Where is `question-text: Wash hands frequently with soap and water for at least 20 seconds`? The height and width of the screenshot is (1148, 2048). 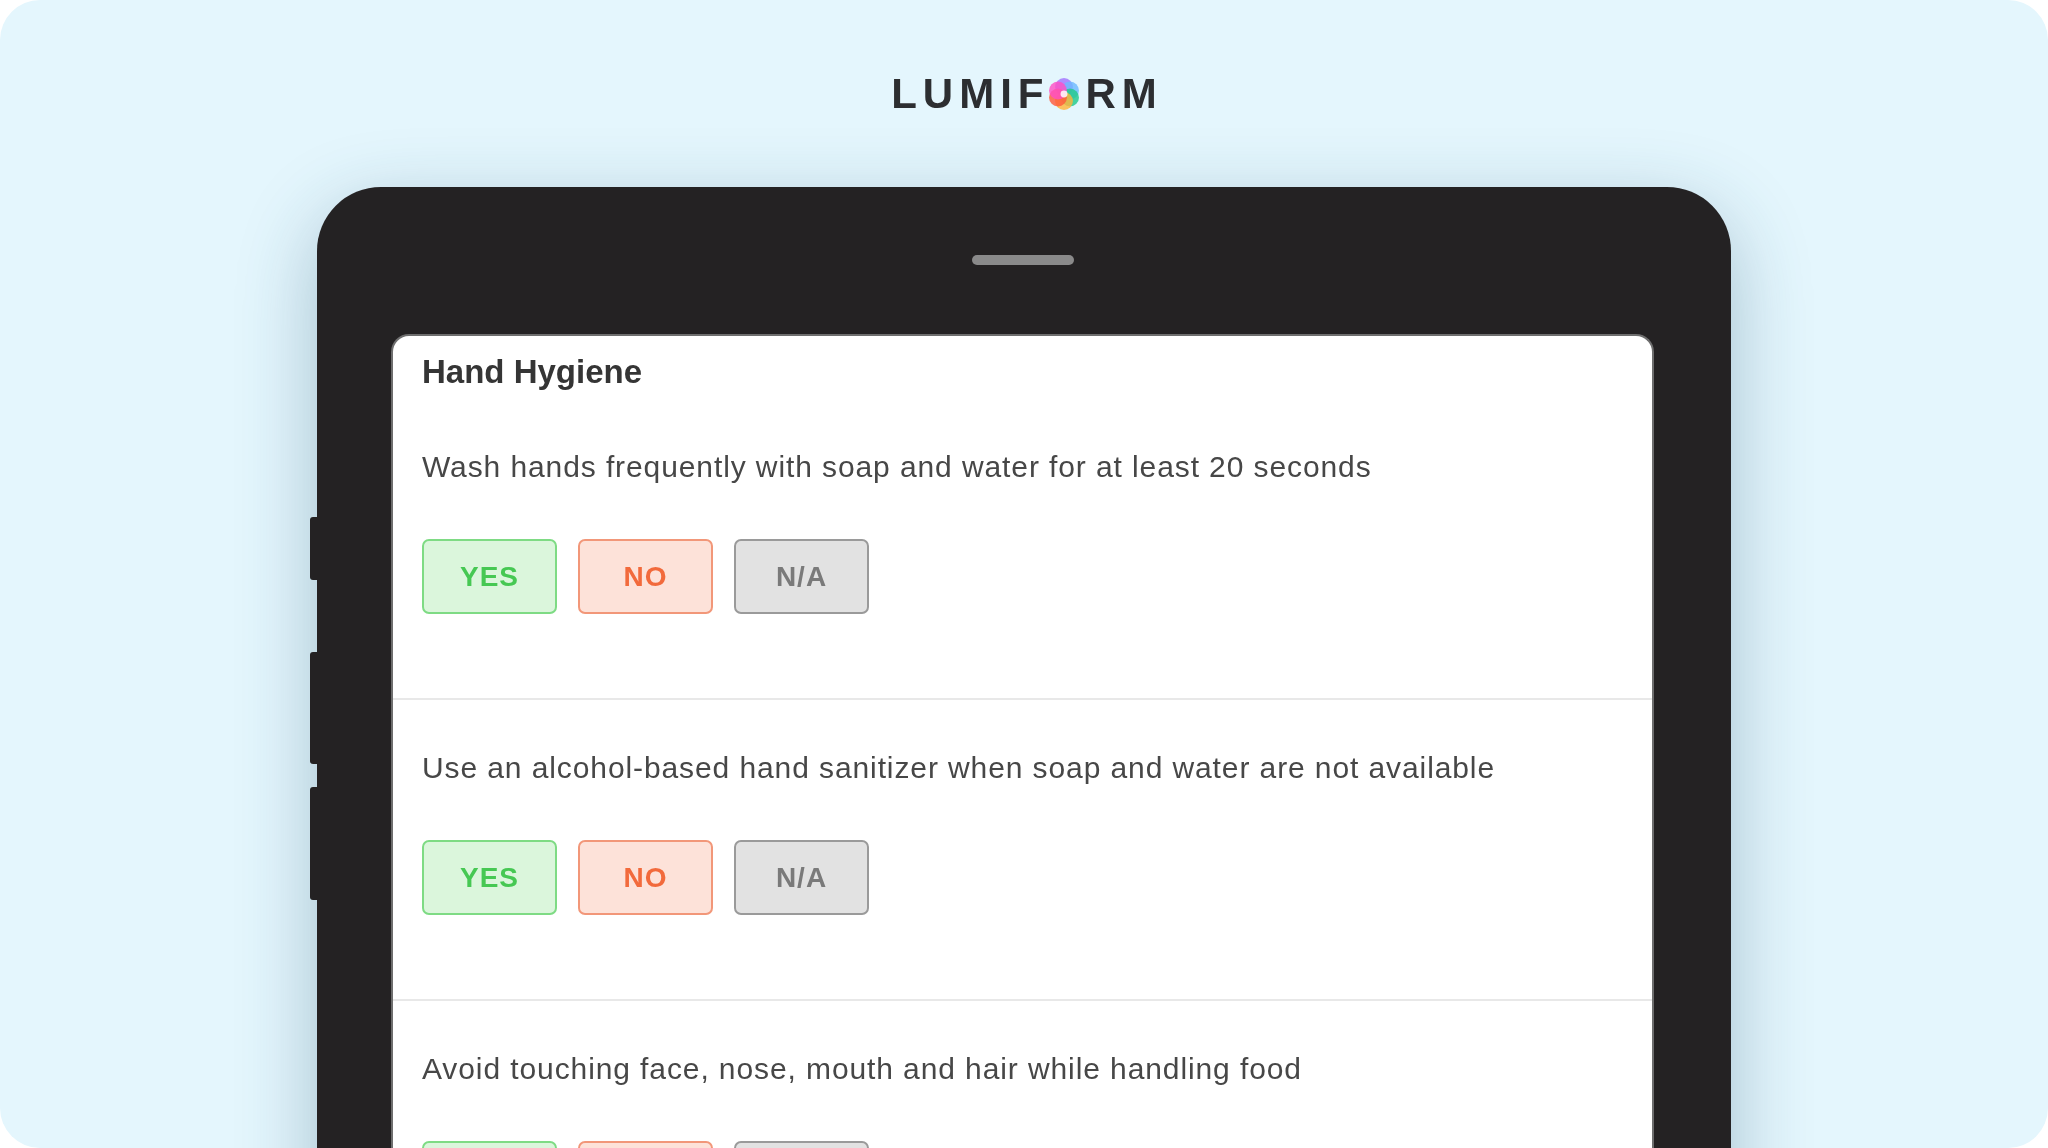
question-text: Wash hands frequently with soap and water for at least 20 seconds is located at coordinates (897, 467).